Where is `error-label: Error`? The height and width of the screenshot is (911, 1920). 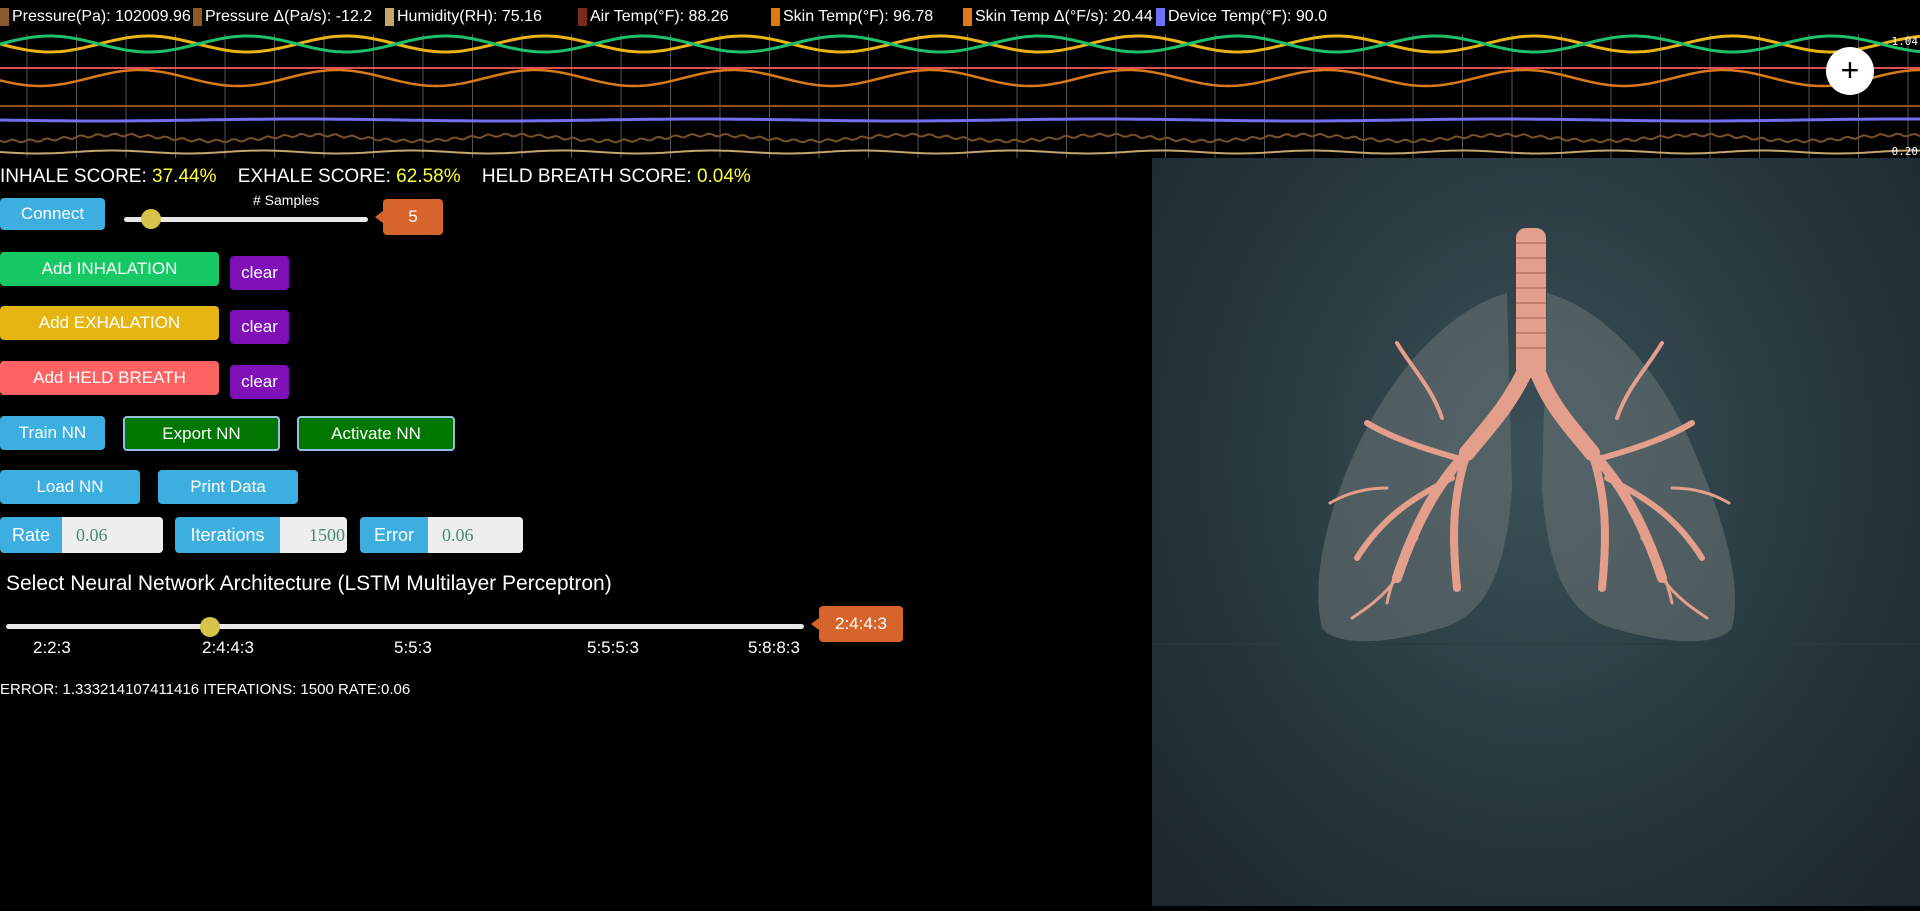 error-label: Error is located at coordinates (394, 535).